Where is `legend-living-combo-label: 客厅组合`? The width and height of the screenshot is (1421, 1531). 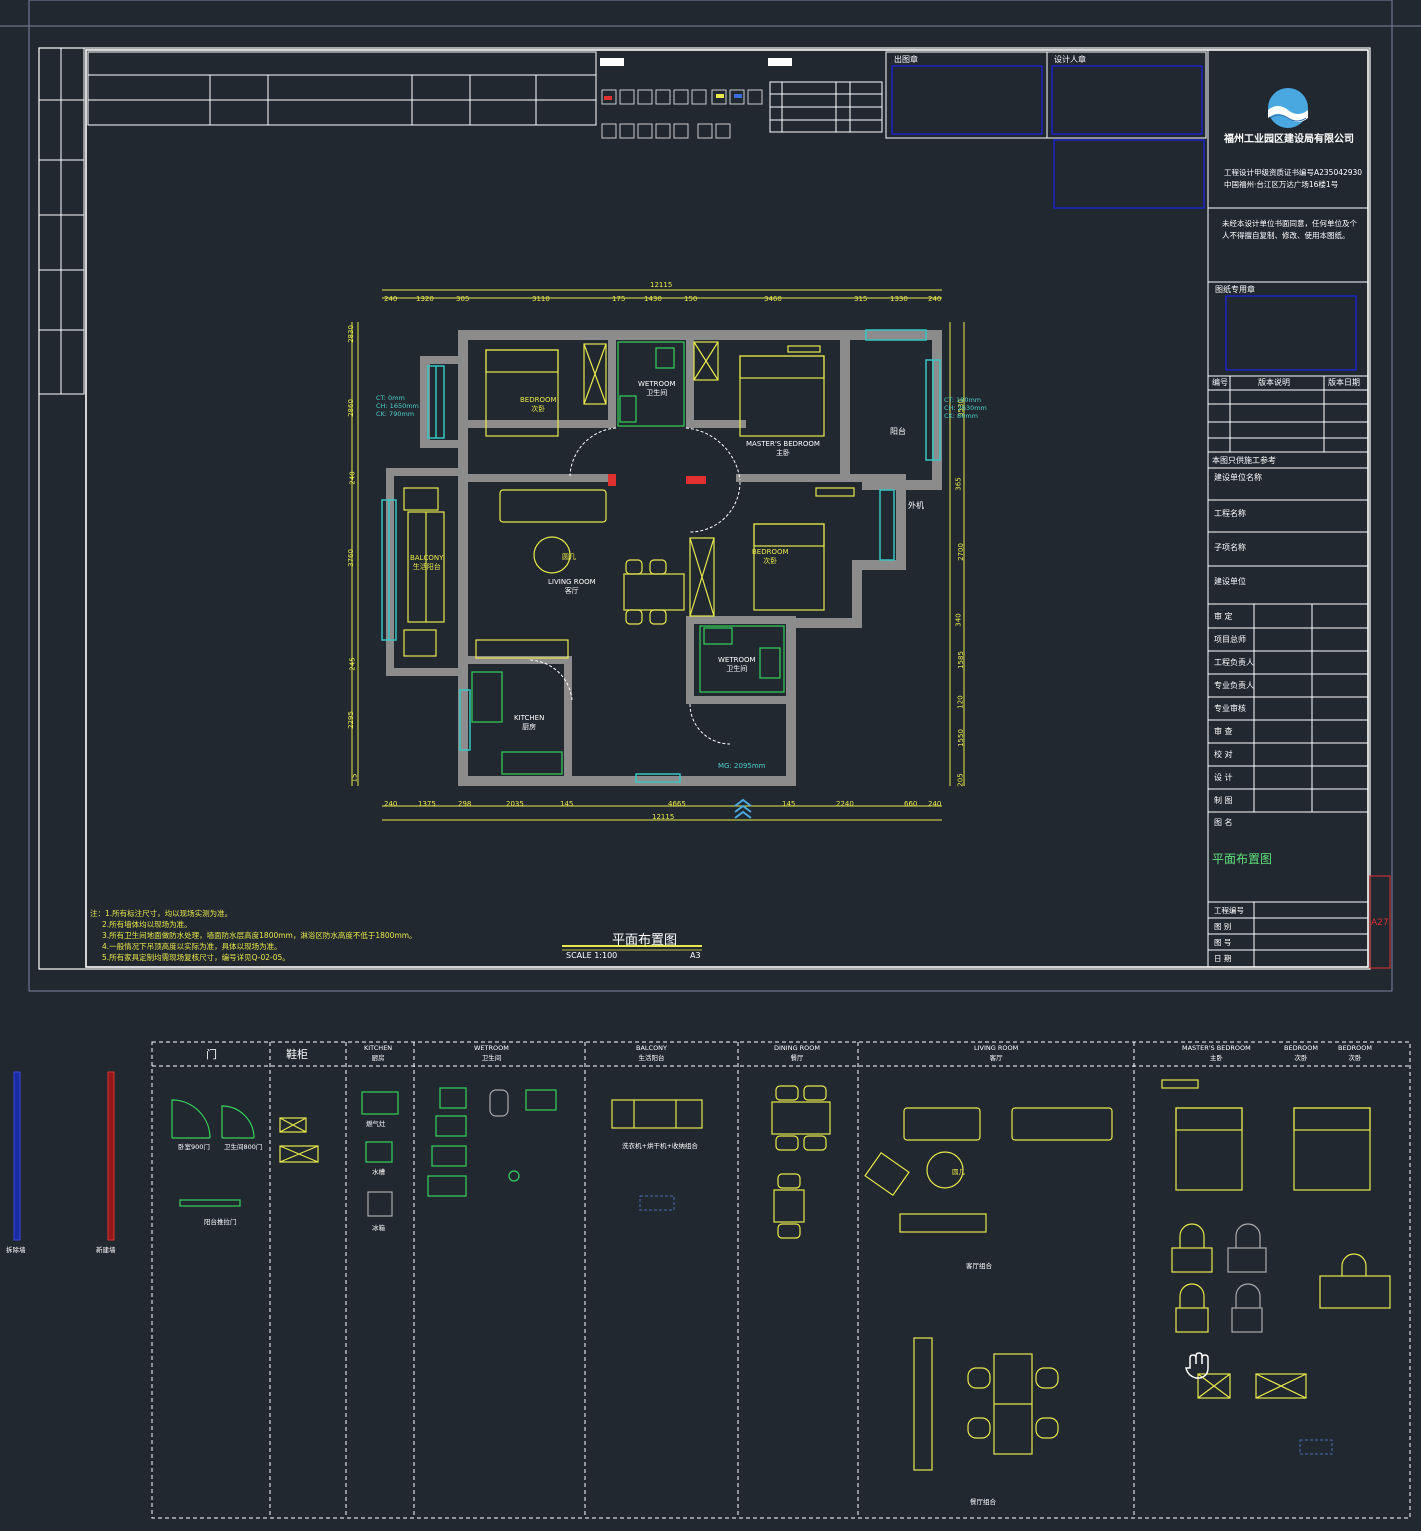
legend-living-combo-label: 客厅组合 is located at coordinates (979, 1266).